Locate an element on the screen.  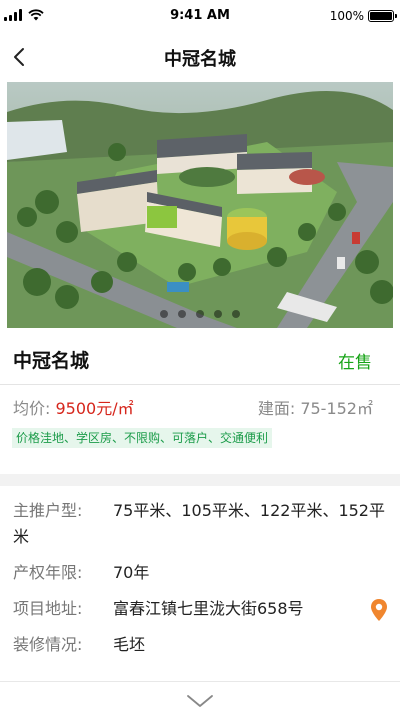
price-label: 均价: is located at coordinates (32, 408).